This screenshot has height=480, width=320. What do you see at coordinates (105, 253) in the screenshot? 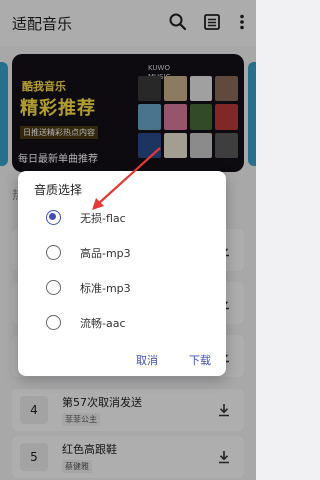
I see `option-label: 高品-mp3` at bounding box center [105, 253].